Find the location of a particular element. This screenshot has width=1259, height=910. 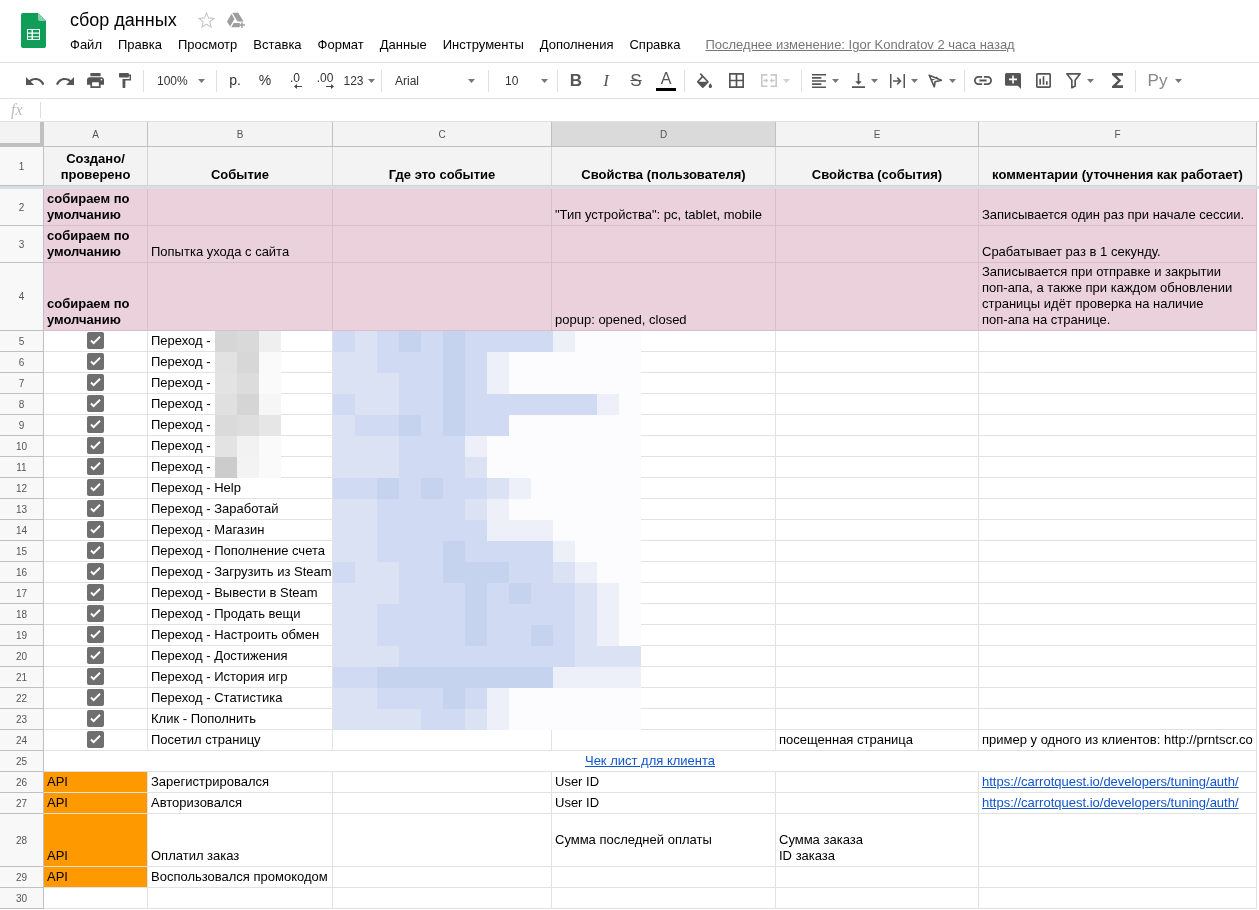

percent-format-button: % is located at coordinates (265, 80).